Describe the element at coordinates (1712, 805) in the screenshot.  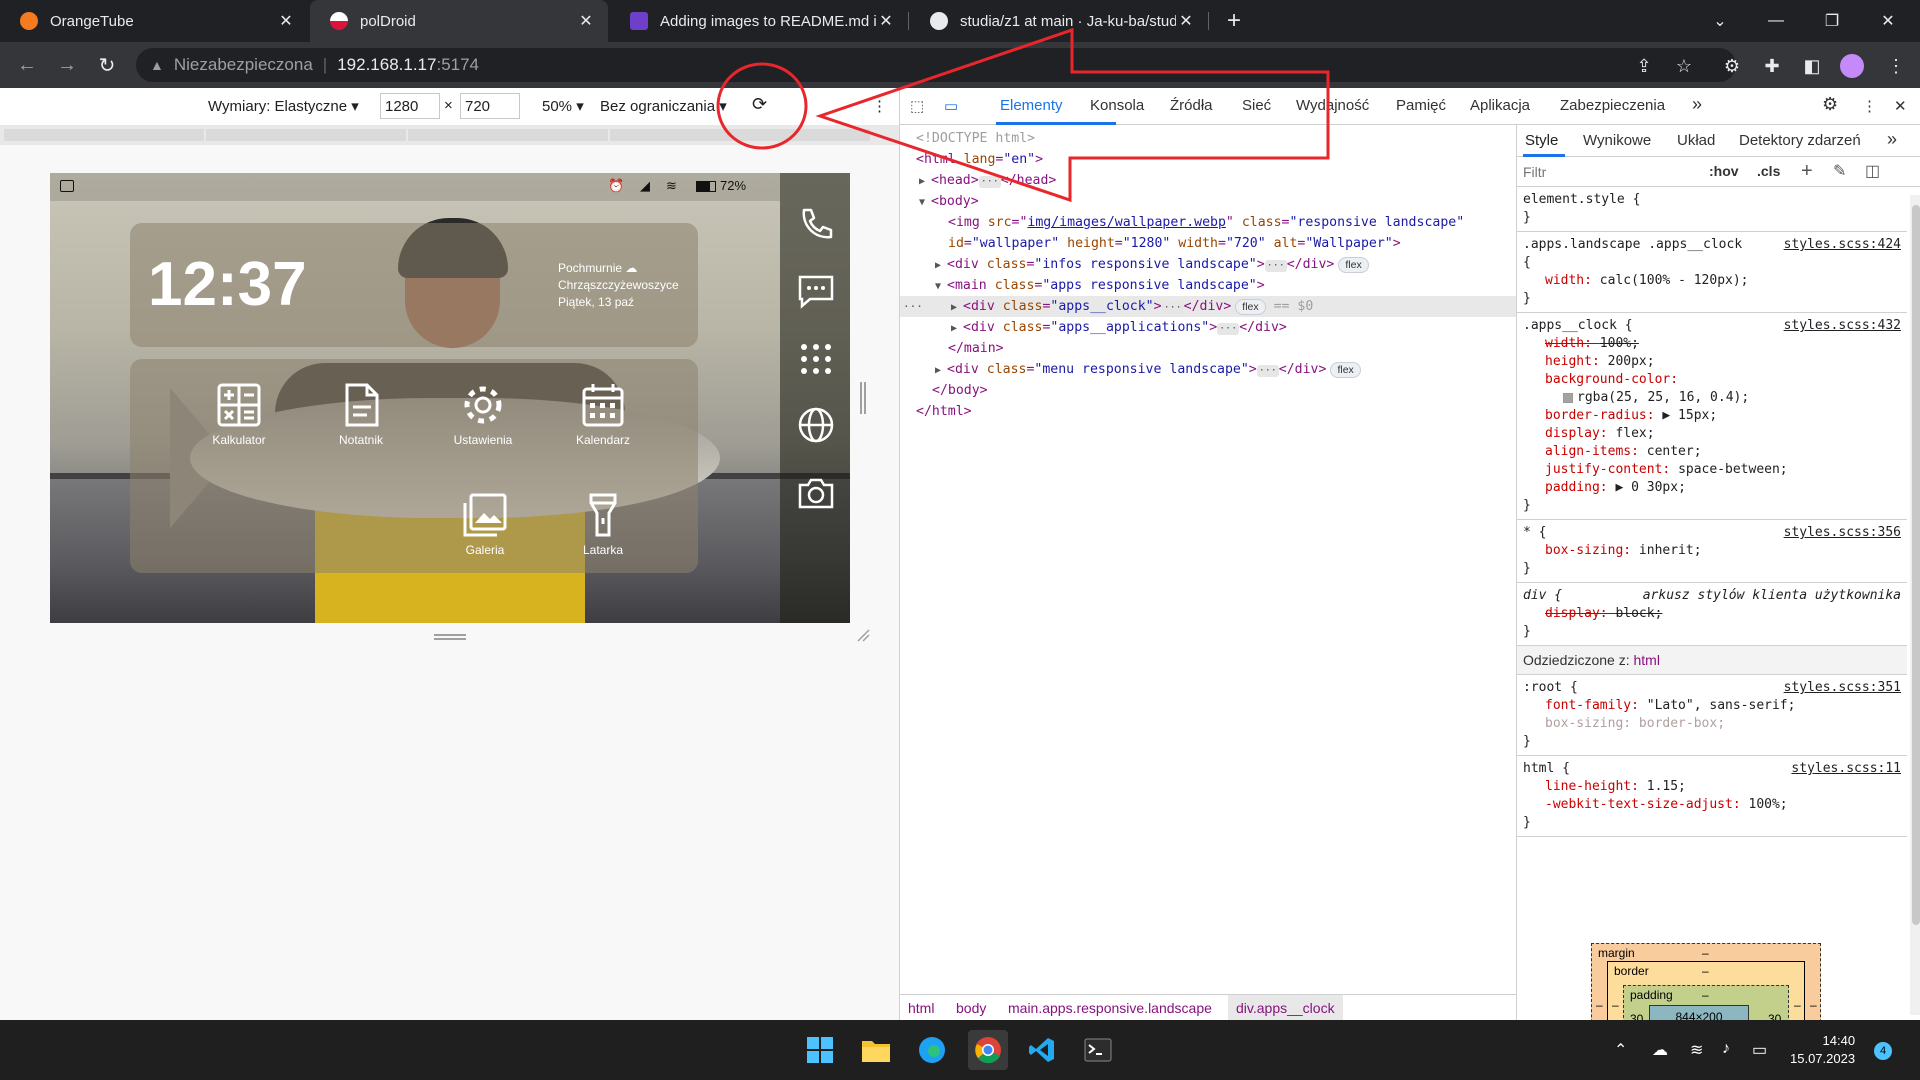
I see `css-declaration: -webkit-text-size-adjust: 100%;` at that location.